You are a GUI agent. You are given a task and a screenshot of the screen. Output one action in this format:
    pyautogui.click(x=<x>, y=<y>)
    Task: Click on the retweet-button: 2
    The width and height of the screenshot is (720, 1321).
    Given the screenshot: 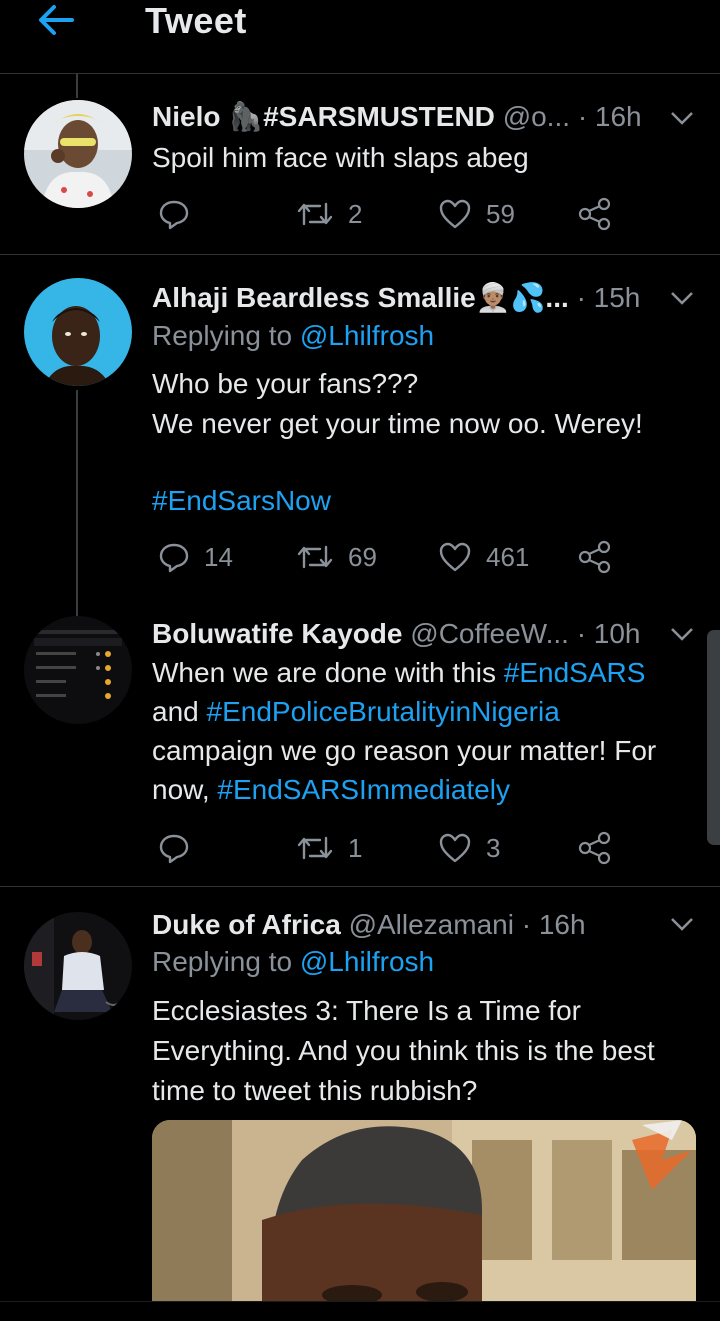 What is the action you would take?
    pyautogui.click(x=329, y=214)
    